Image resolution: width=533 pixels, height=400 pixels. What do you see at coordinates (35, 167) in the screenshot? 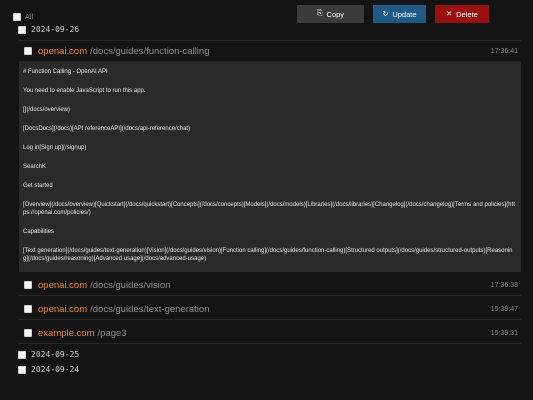
I see `content-line: SearchK` at bounding box center [35, 167].